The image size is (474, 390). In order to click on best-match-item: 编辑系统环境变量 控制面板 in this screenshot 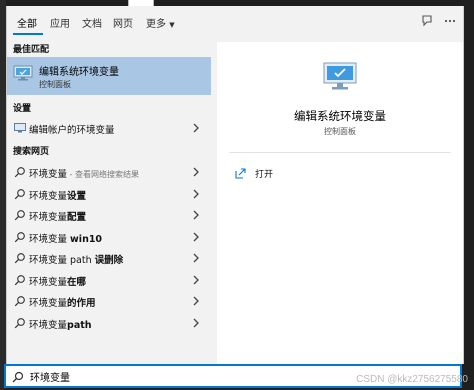, I will do `click(109, 76)`.